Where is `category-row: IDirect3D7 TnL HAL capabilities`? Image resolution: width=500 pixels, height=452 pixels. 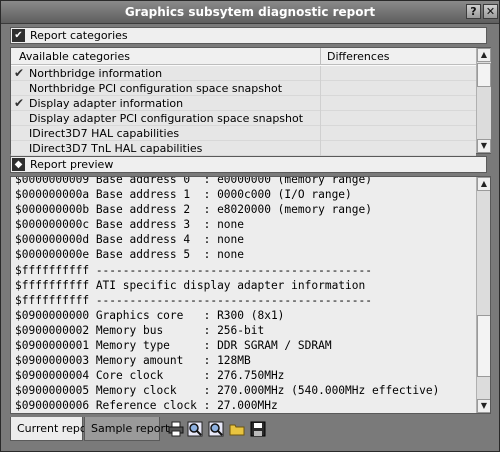
category-row: IDirect3D7 TnL HAL capabilities is located at coordinates (243, 148).